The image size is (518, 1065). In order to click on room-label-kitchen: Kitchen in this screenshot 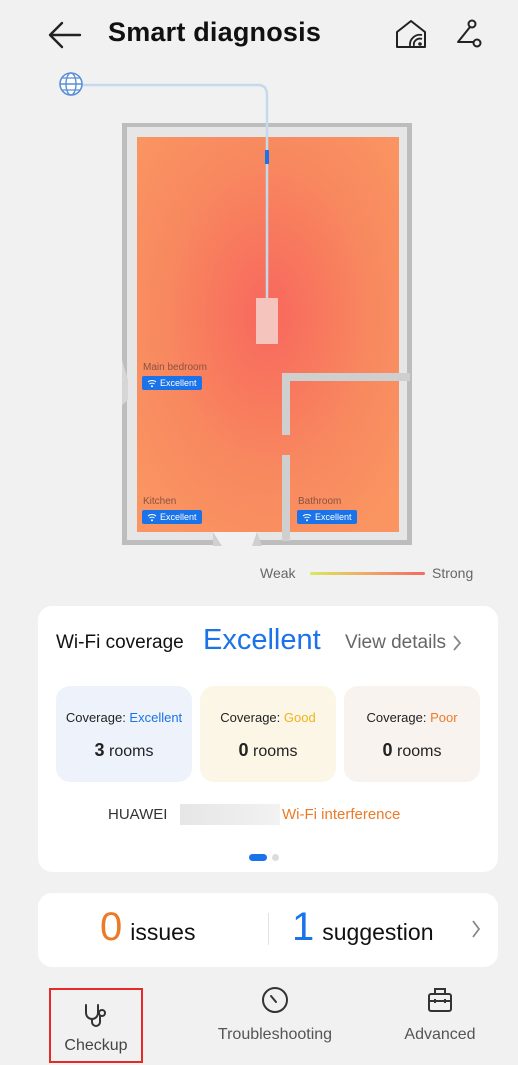, I will do `click(160, 501)`.